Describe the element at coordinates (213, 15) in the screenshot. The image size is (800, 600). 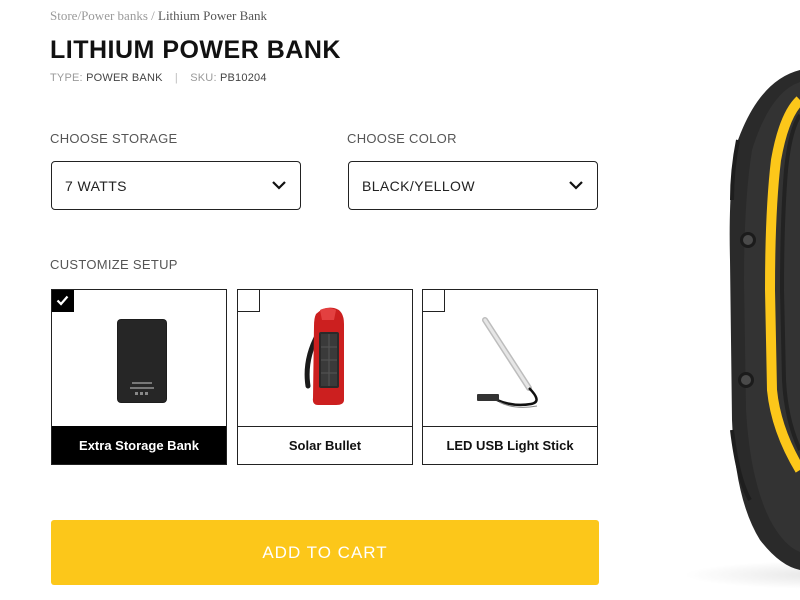
I see `breadcrumb-current: Lithium Power Bank` at that location.